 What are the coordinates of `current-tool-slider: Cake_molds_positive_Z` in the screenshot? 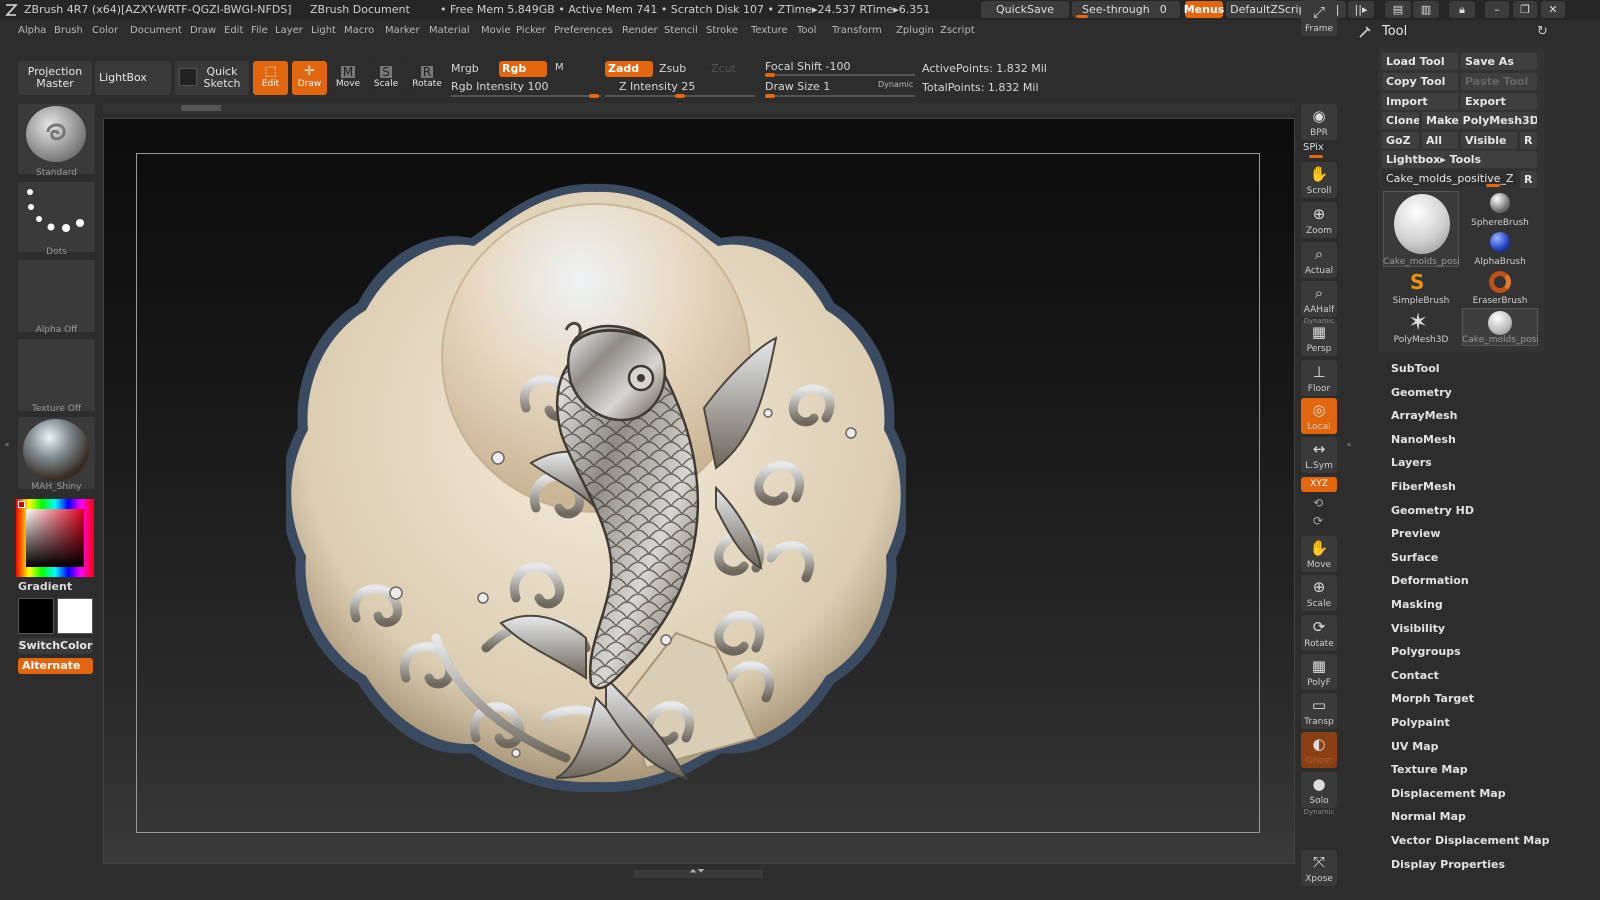 It's located at (1449, 178).